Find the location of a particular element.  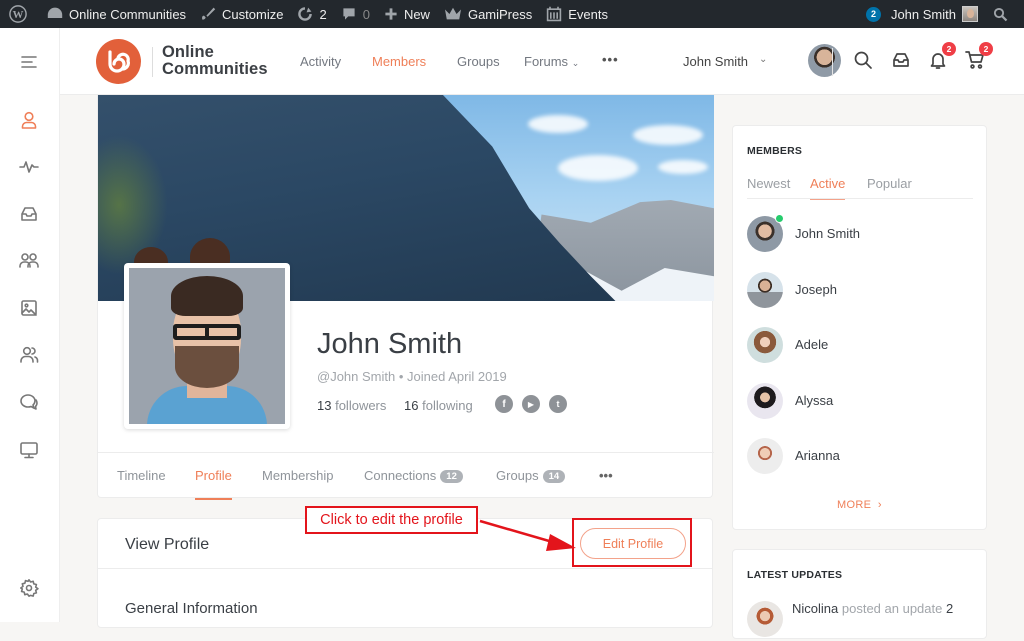

annotation-highlight-box is located at coordinates (632, 542).